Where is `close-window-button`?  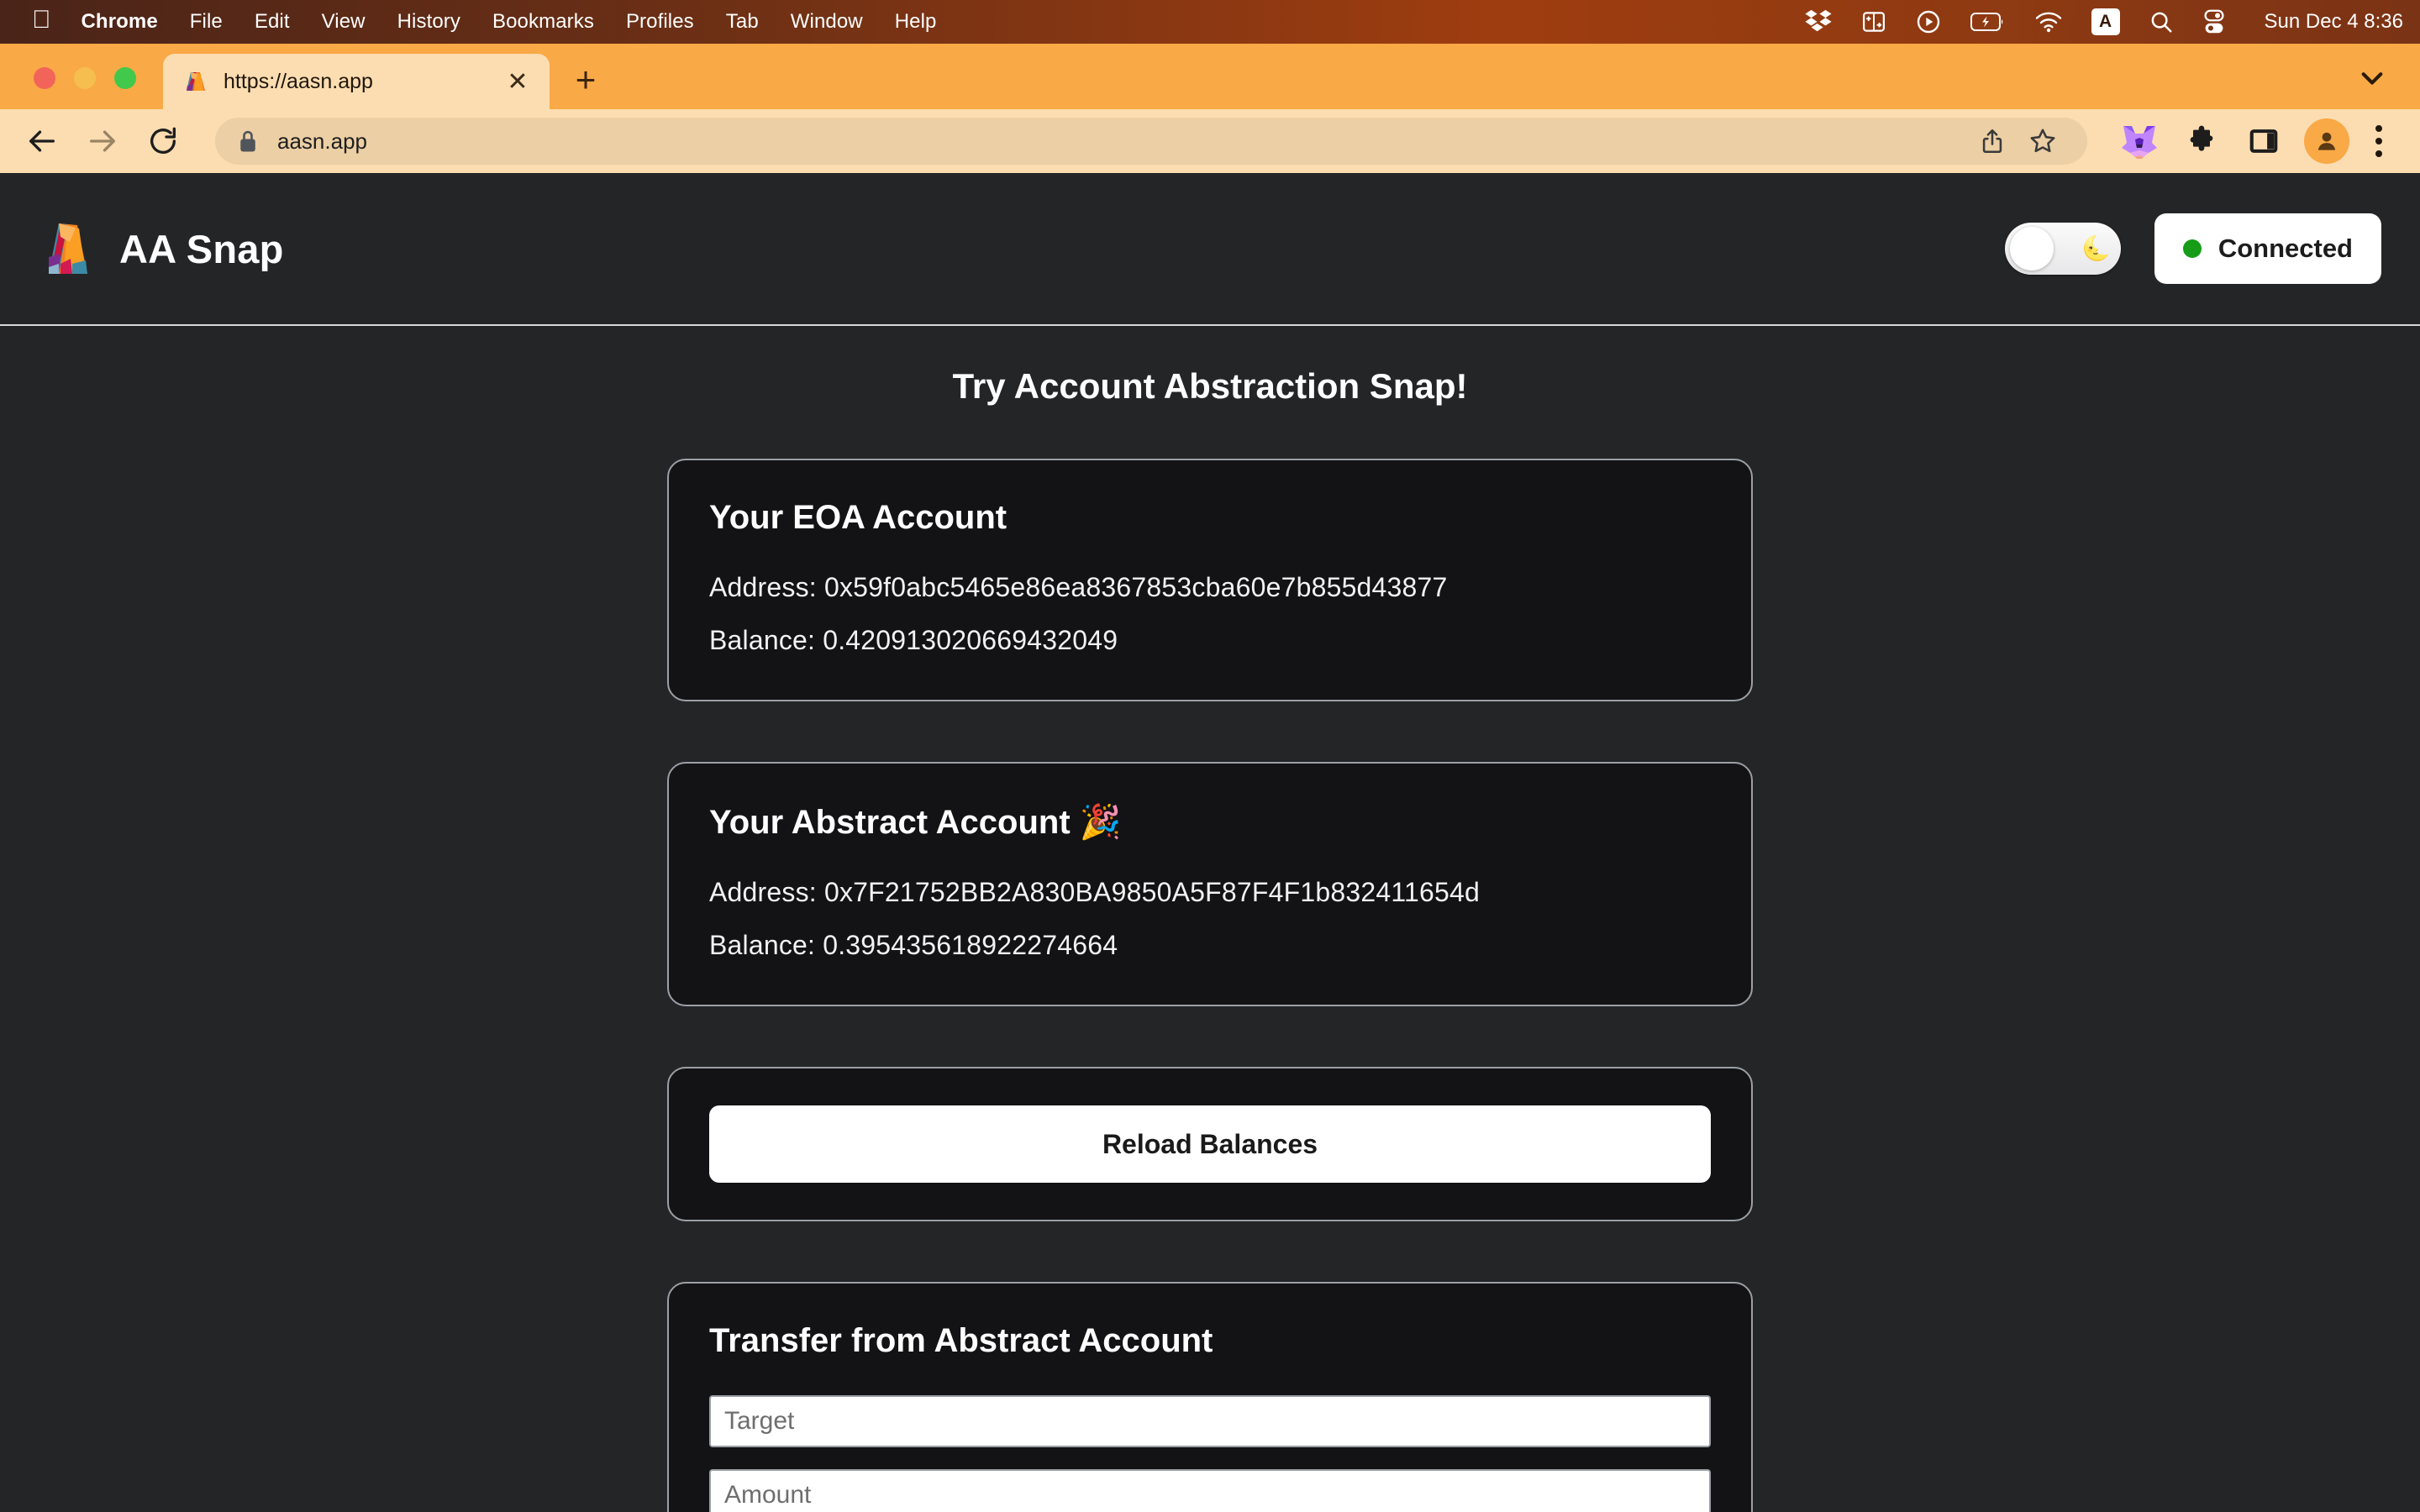
close-window-button is located at coordinates (44, 78).